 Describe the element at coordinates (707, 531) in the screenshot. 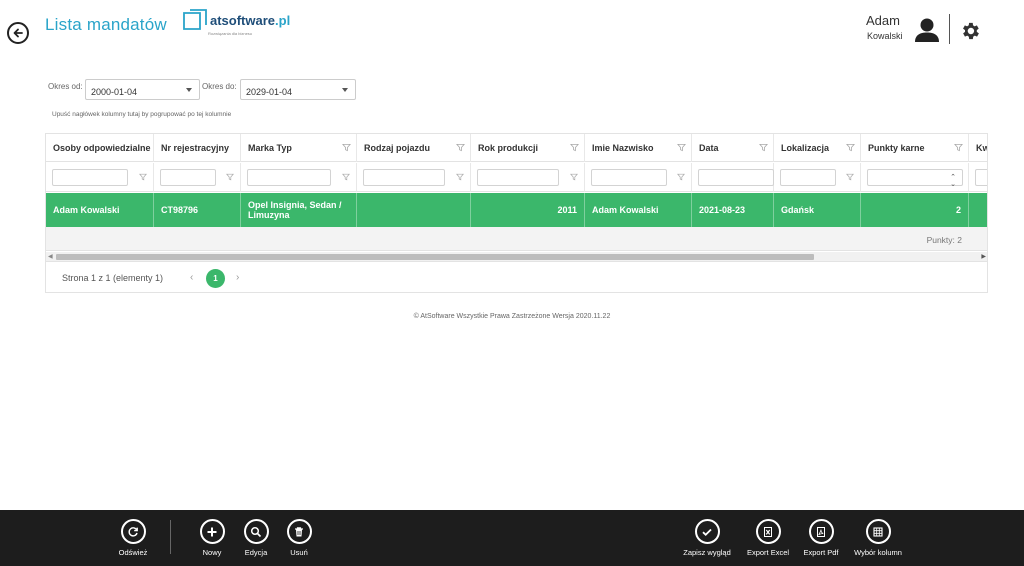

I see `check-icon` at that location.